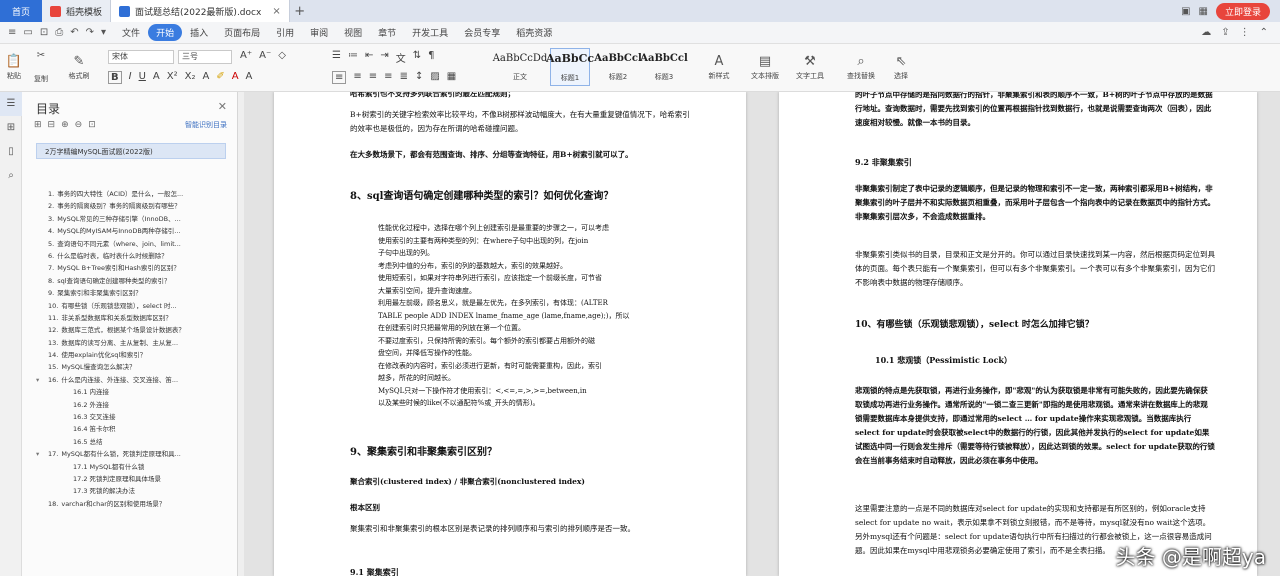 Image resolution: width=1280 pixels, height=576 pixels. Describe the element at coordinates (130, 479) in the screenshot. I see `toc-item: 17.2 死锁判定原理和具体场景` at that location.